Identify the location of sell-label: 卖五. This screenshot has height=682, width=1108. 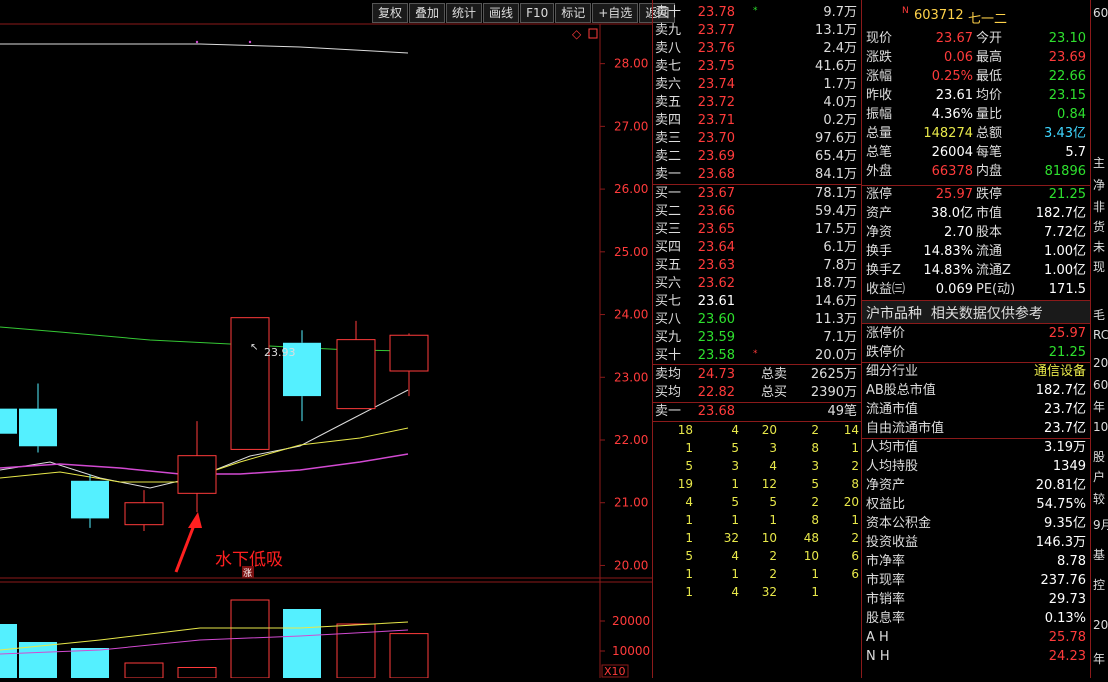
(668, 102).